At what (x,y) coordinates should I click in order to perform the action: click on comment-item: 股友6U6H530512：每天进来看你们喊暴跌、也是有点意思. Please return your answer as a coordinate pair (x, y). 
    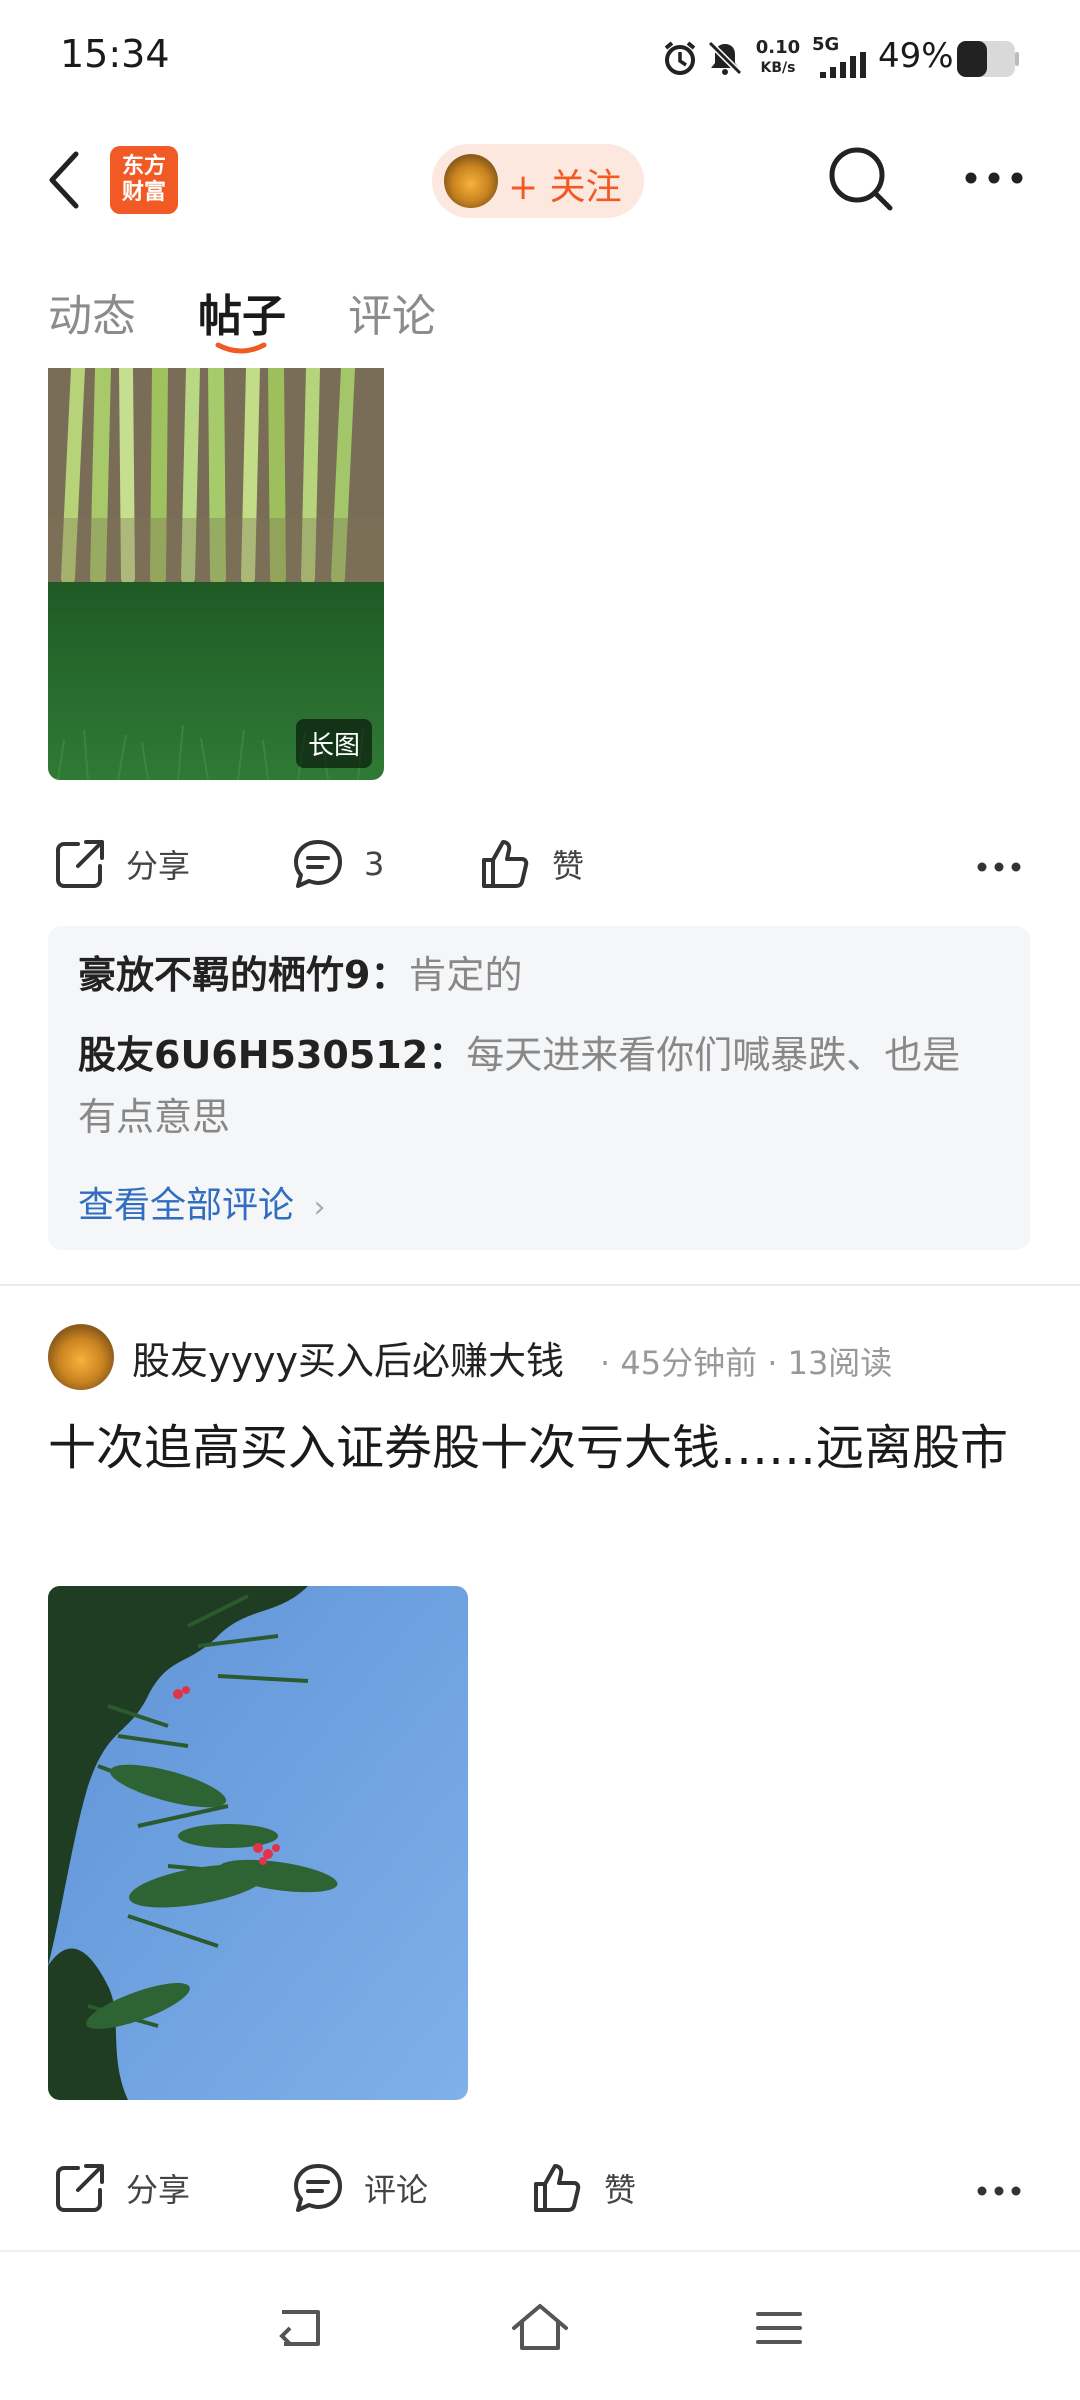
    Looking at the image, I should click on (538, 1086).